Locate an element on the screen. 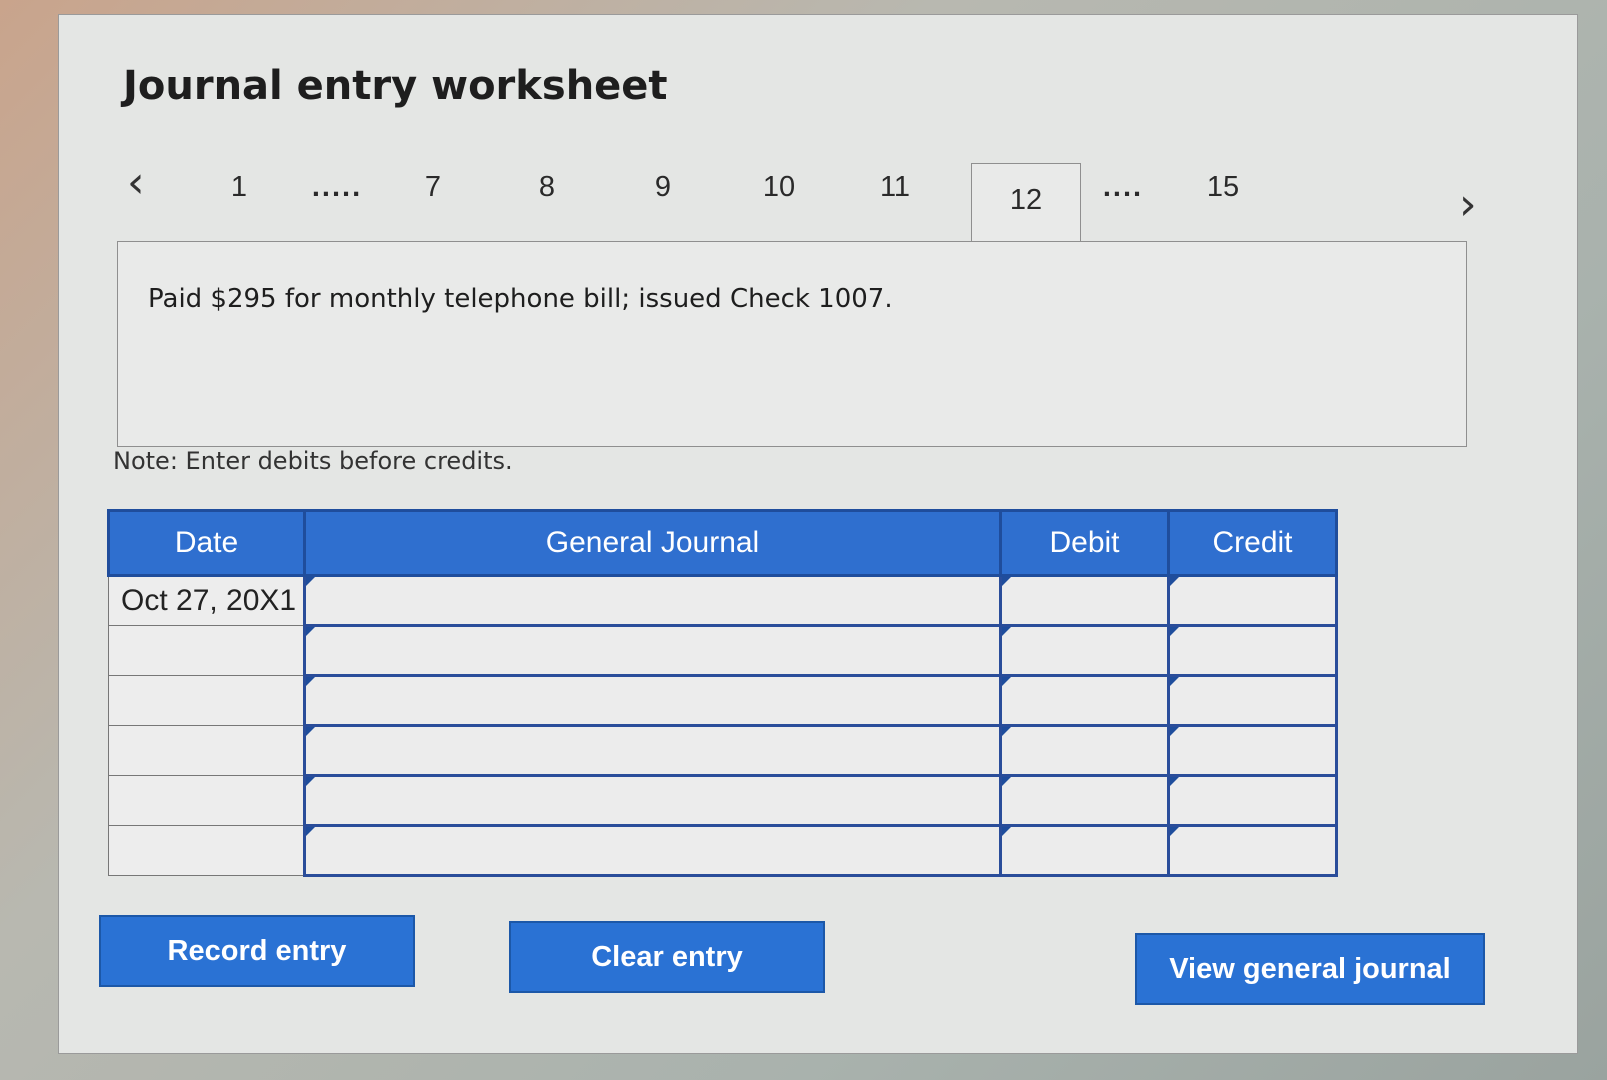  column-header-debit: Debit is located at coordinates (1084, 543).